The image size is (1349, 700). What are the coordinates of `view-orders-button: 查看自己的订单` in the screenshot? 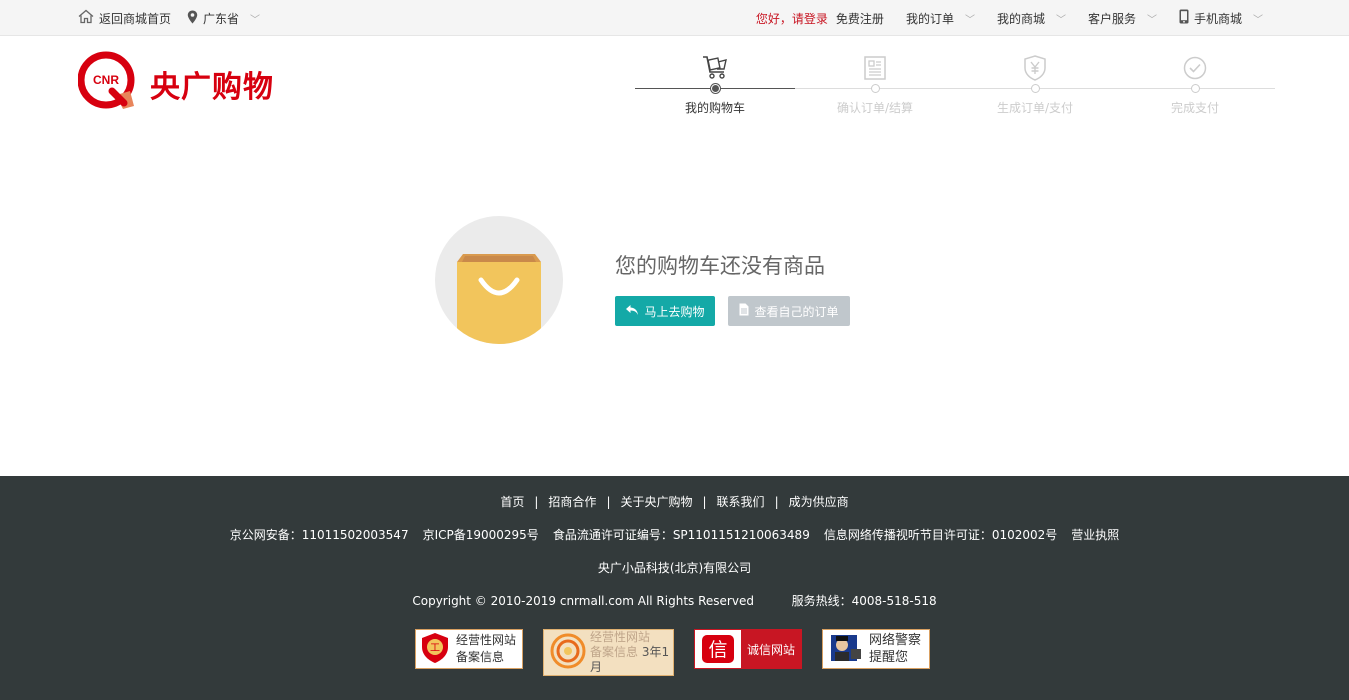 It's located at (789, 311).